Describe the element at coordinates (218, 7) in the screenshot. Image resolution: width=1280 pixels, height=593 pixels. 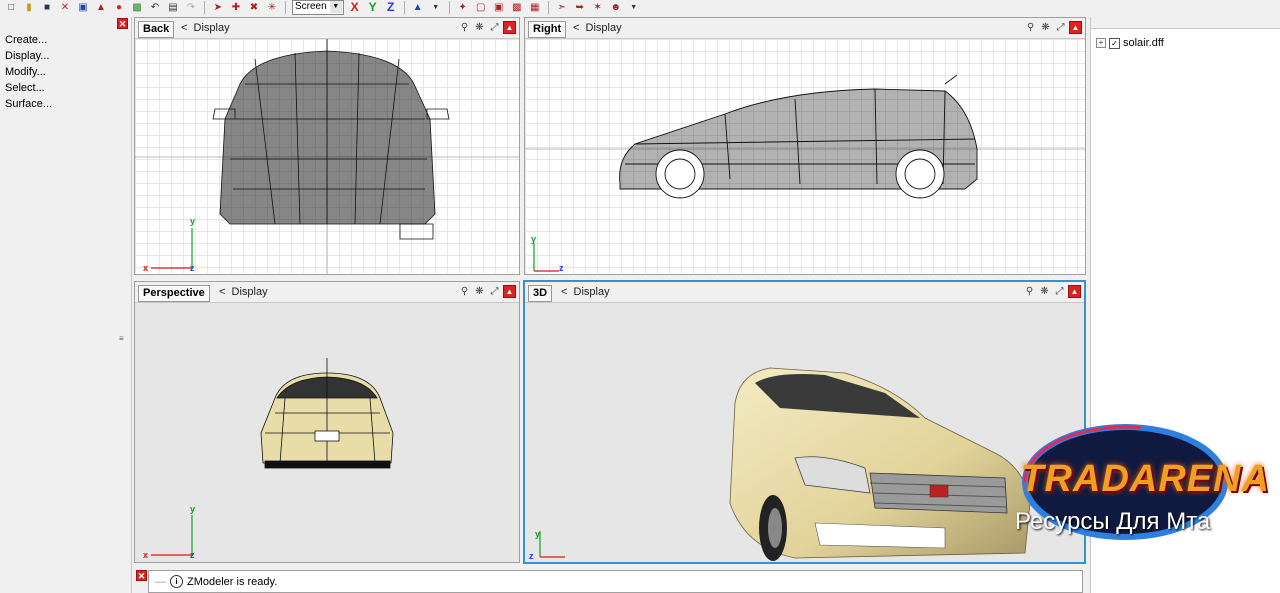
I see `select-tool-icon: ➤` at that location.